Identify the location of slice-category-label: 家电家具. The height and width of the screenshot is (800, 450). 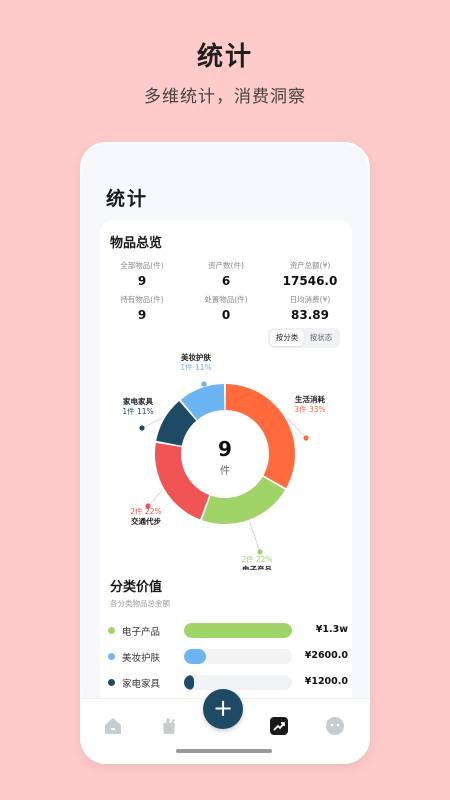
(138, 401).